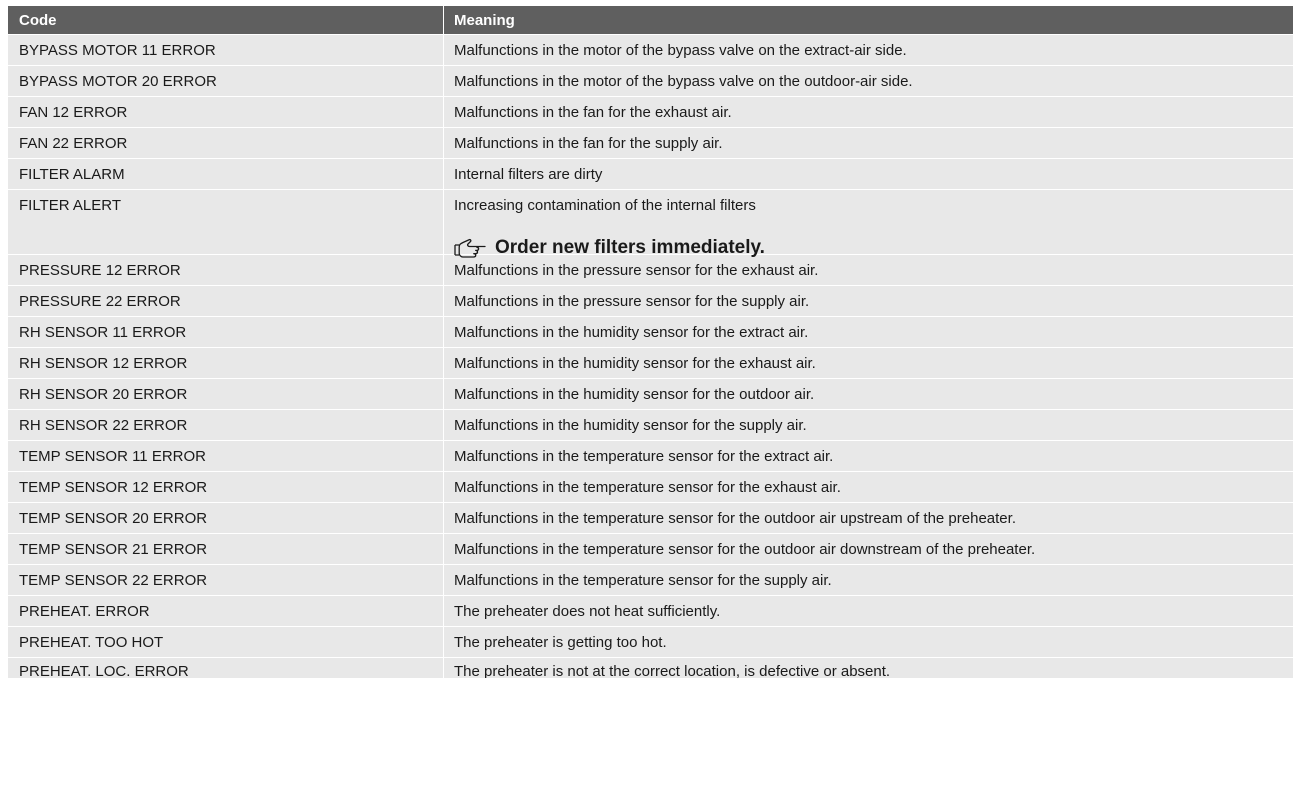  Describe the element at coordinates (226, 642) in the screenshot. I see `code-cell: PREHEAT. TOO HOT` at that location.